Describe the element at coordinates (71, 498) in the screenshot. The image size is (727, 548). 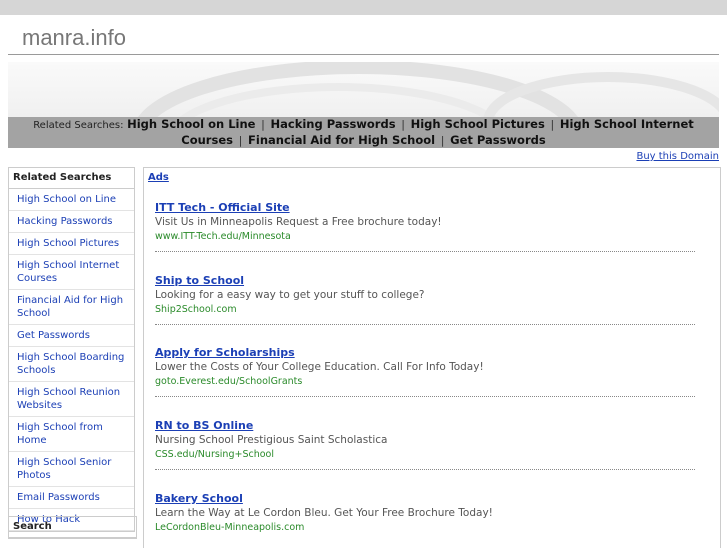
I see `sidebar-item: Email Passwords` at that location.